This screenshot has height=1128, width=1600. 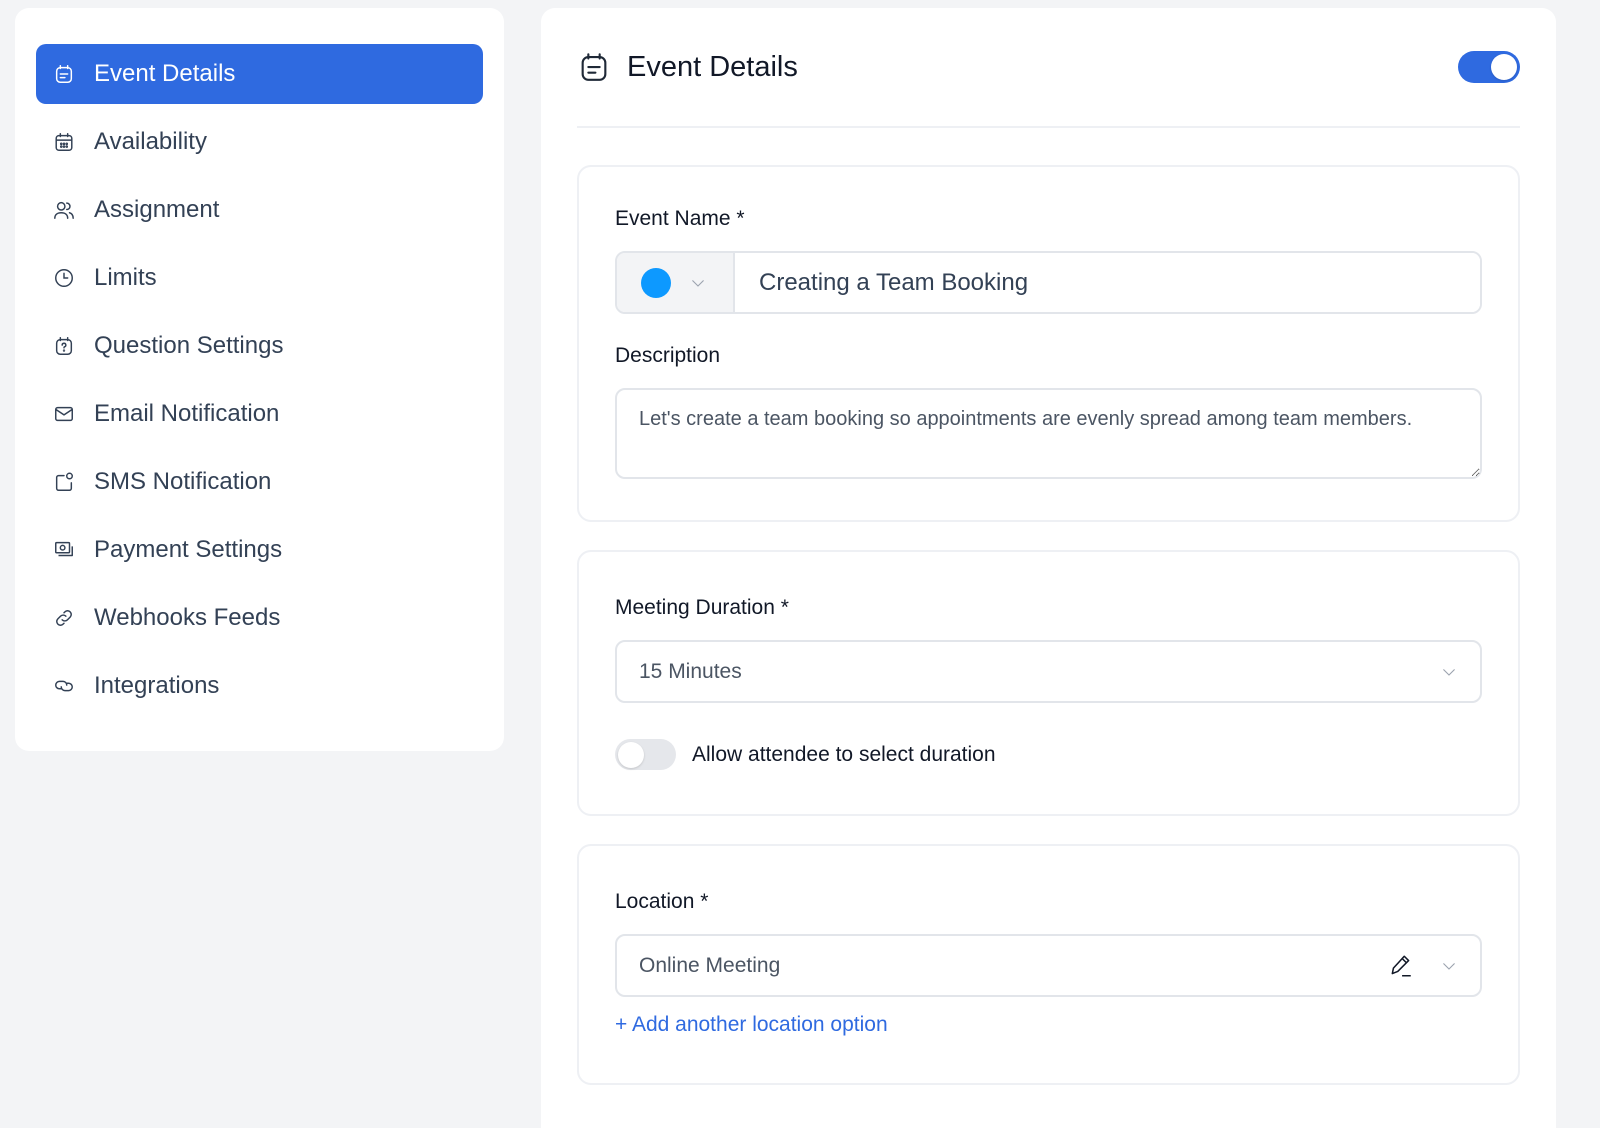 I want to click on users-icon, so click(x=64, y=210).